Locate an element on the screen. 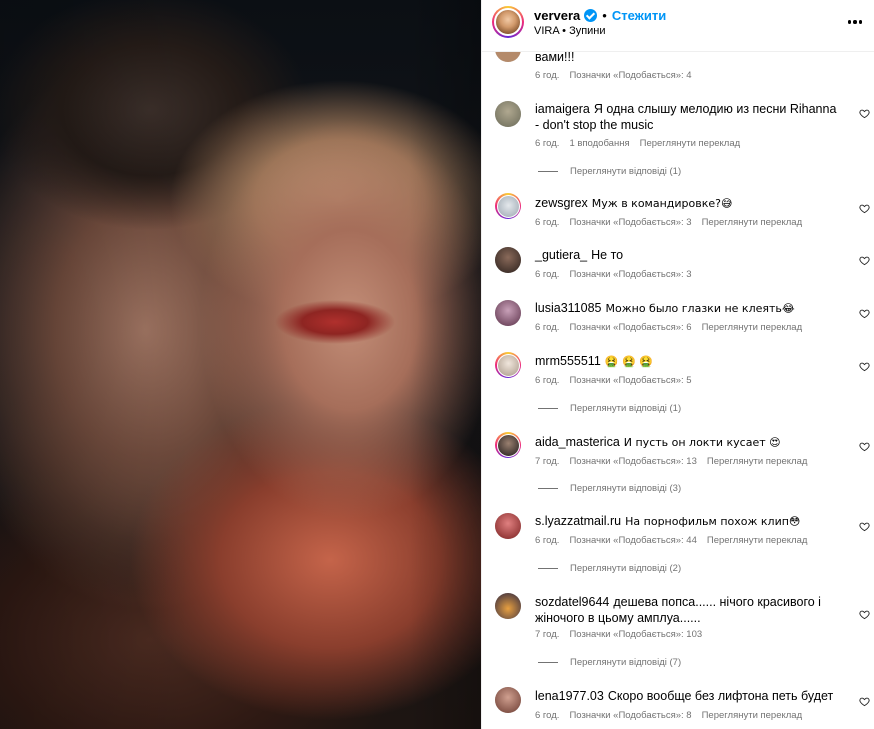 Image resolution: width=874 pixels, height=729 pixels. comment-meta: 6 год. Позначки «Подобається»: 5 is located at coordinates (613, 380).